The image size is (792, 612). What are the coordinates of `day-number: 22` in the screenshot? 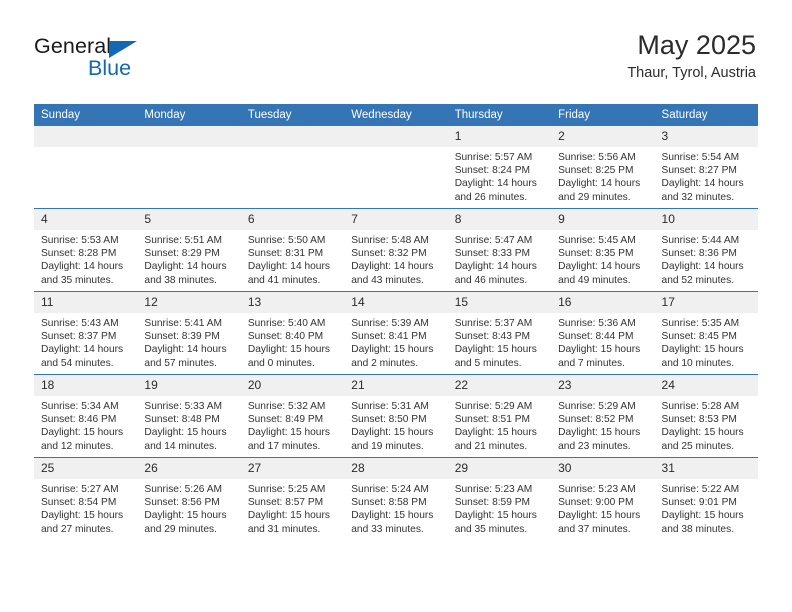 It's located at (499, 385).